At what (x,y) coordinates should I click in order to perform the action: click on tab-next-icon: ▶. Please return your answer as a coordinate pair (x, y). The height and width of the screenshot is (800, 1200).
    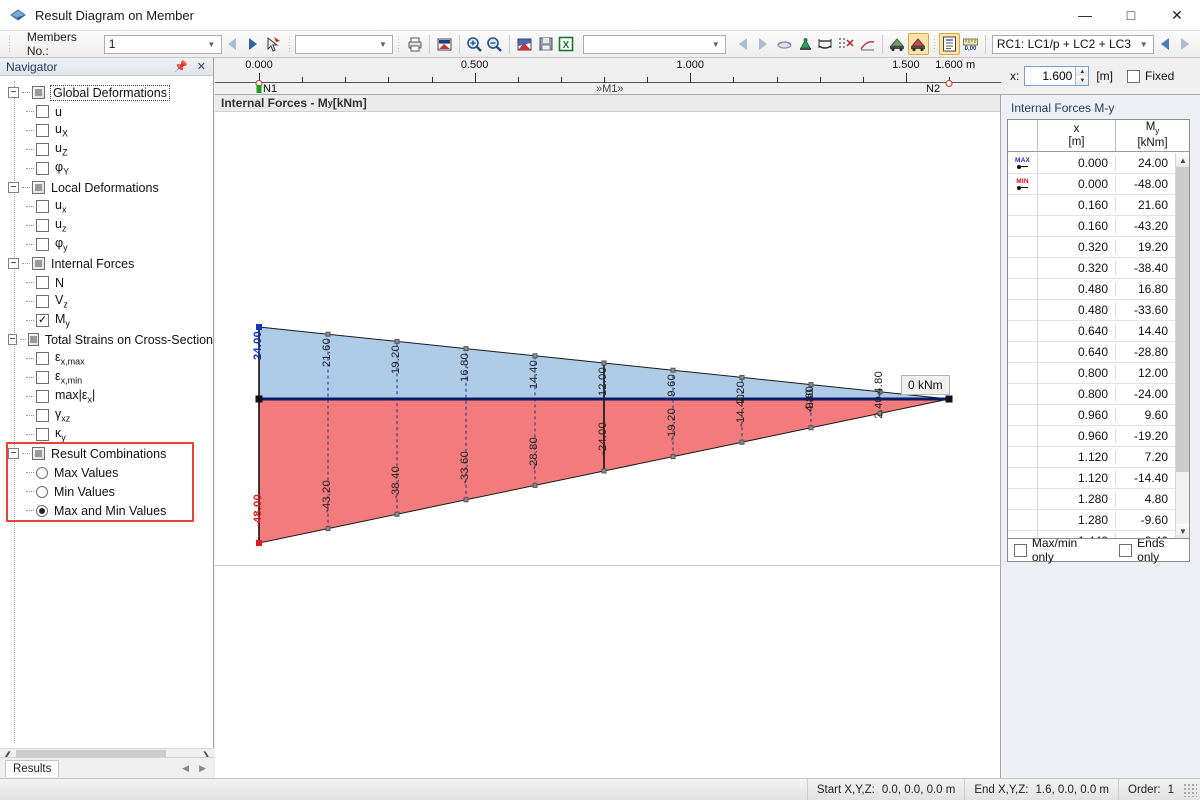
    Looking at the image, I should click on (202, 768).